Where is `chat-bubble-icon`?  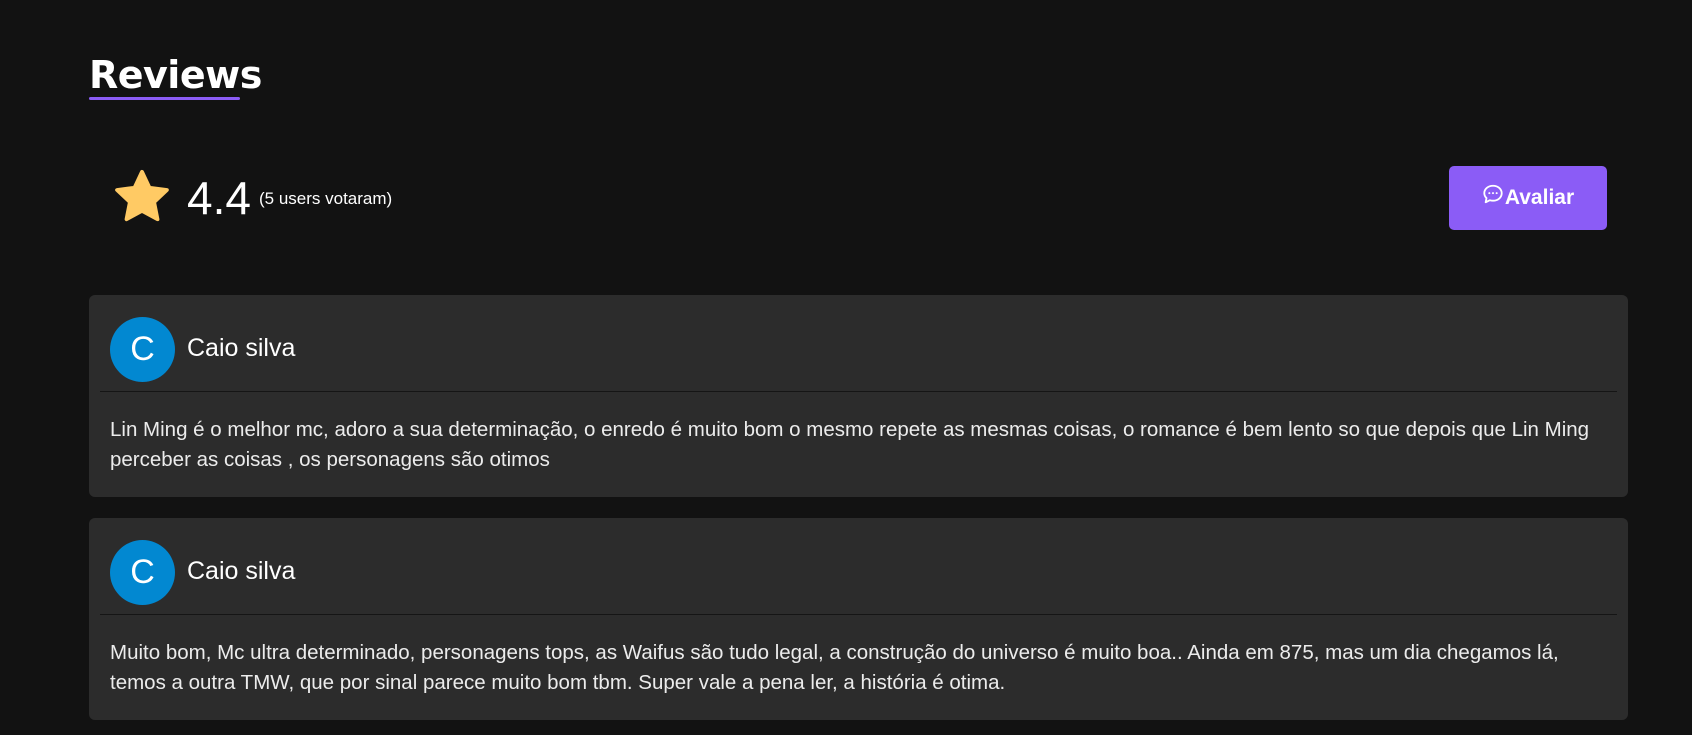
chat-bubble-icon is located at coordinates (1493, 194).